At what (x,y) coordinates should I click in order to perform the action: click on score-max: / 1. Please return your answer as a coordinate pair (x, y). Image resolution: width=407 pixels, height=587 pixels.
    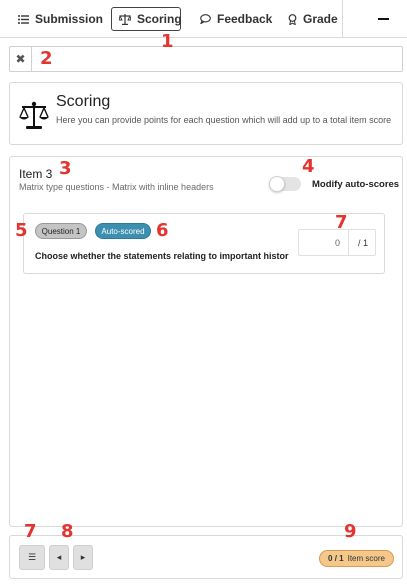
    Looking at the image, I should click on (362, 242).